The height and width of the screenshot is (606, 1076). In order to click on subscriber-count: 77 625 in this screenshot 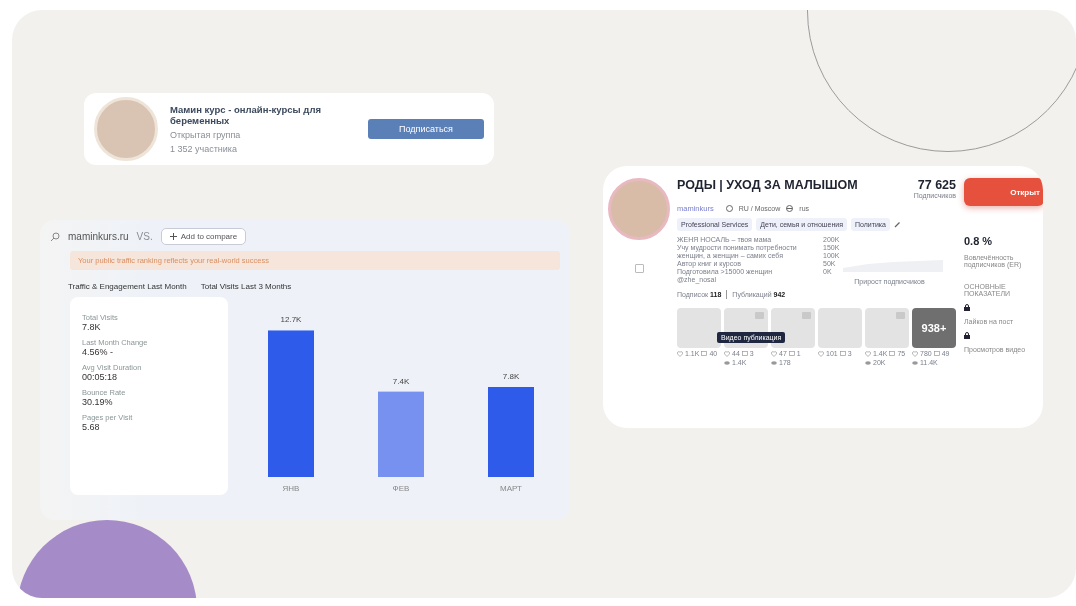, I will do `click(936, 185)`.